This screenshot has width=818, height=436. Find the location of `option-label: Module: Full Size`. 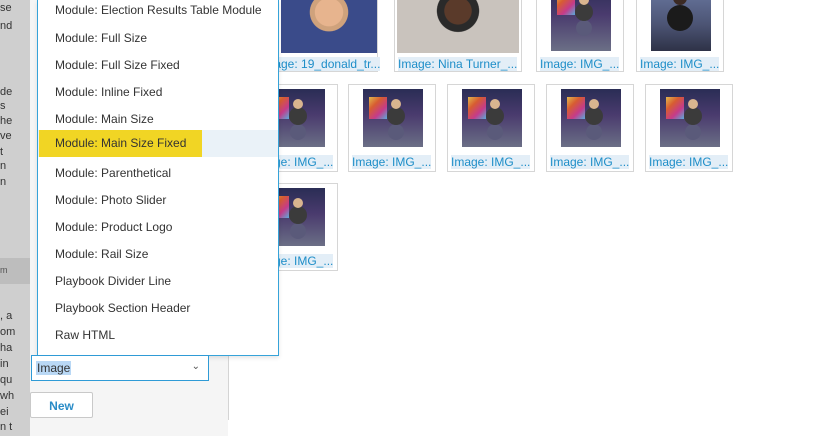

option-label: Module: Full Size is located at coordinates (101, 38).